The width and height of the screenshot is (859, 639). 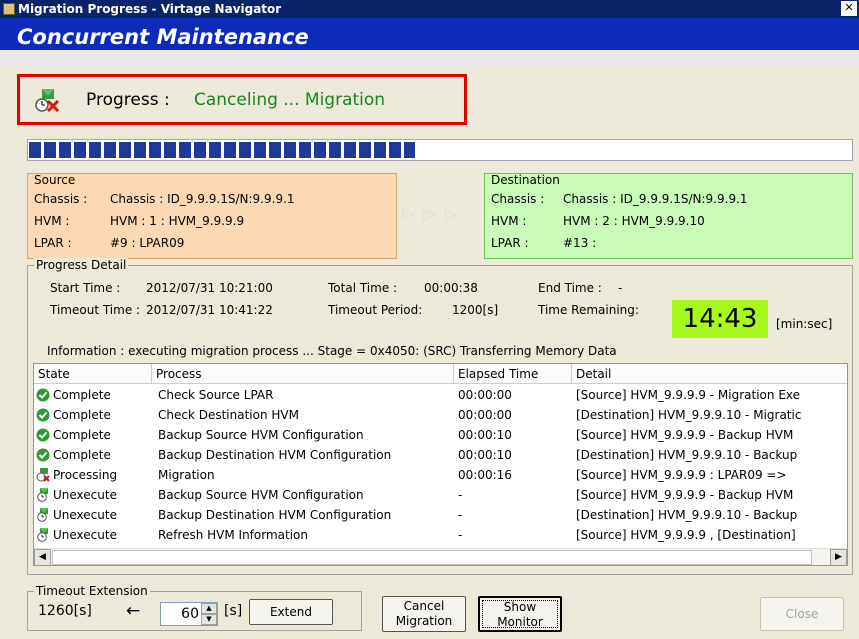 I want to click on source-chassis-value: Chassis : ID_9.9.9.1S/N:9.9.9.1, so click(x=202, y=199).